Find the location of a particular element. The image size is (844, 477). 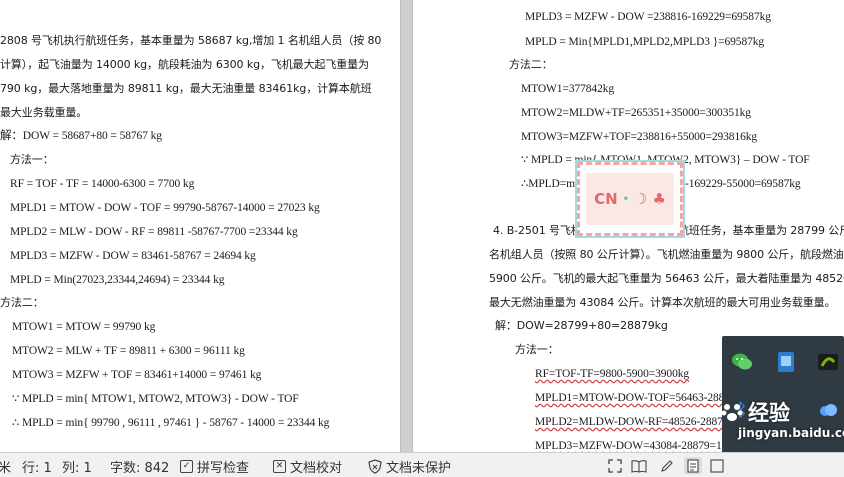

formula-line: MPLD1=MTOW-DOW-TOF=56463-28879- is located at coordinates (637, 398).